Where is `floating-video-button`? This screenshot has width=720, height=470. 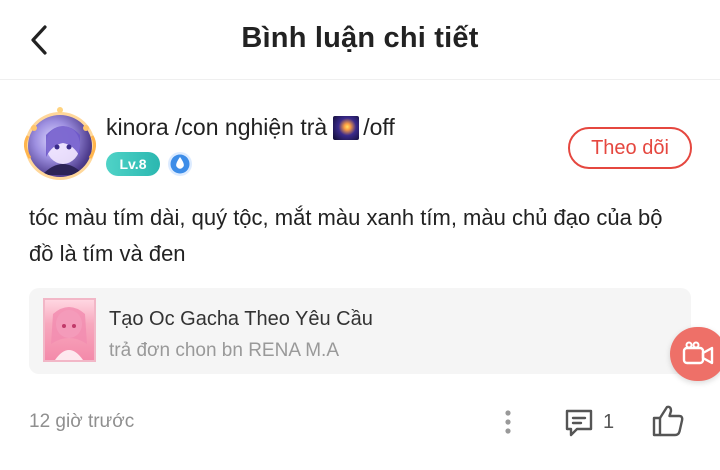
floating-video-button is located at coordinates (695, 354).